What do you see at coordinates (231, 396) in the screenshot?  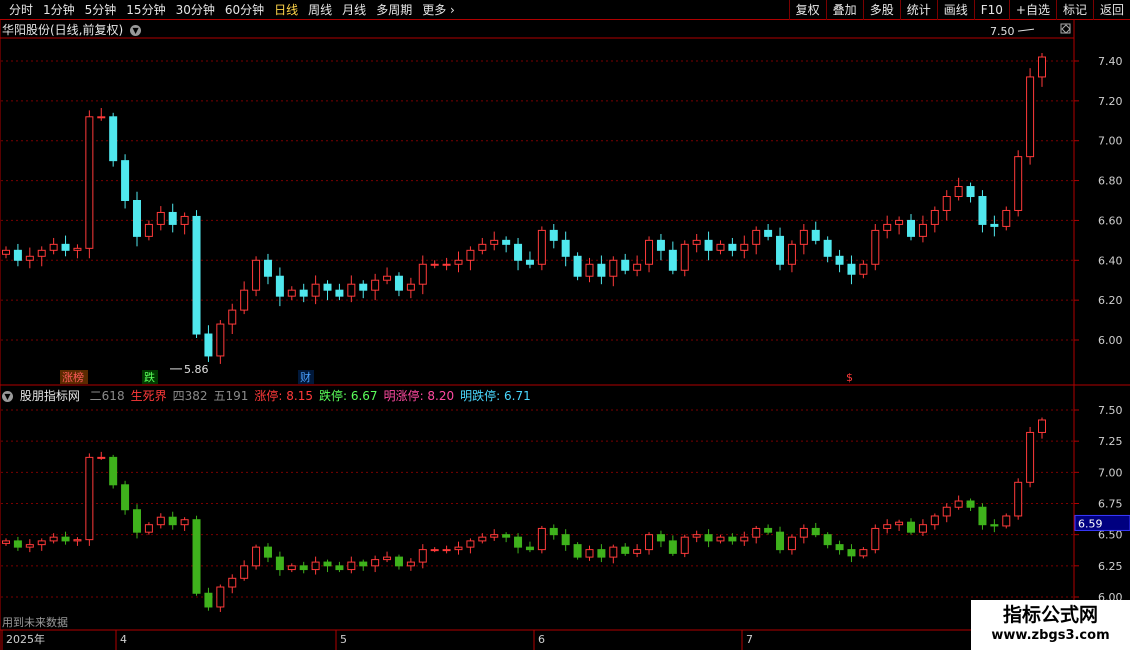 I see `indicator-item: 五191` at bounding box center [231, 396].